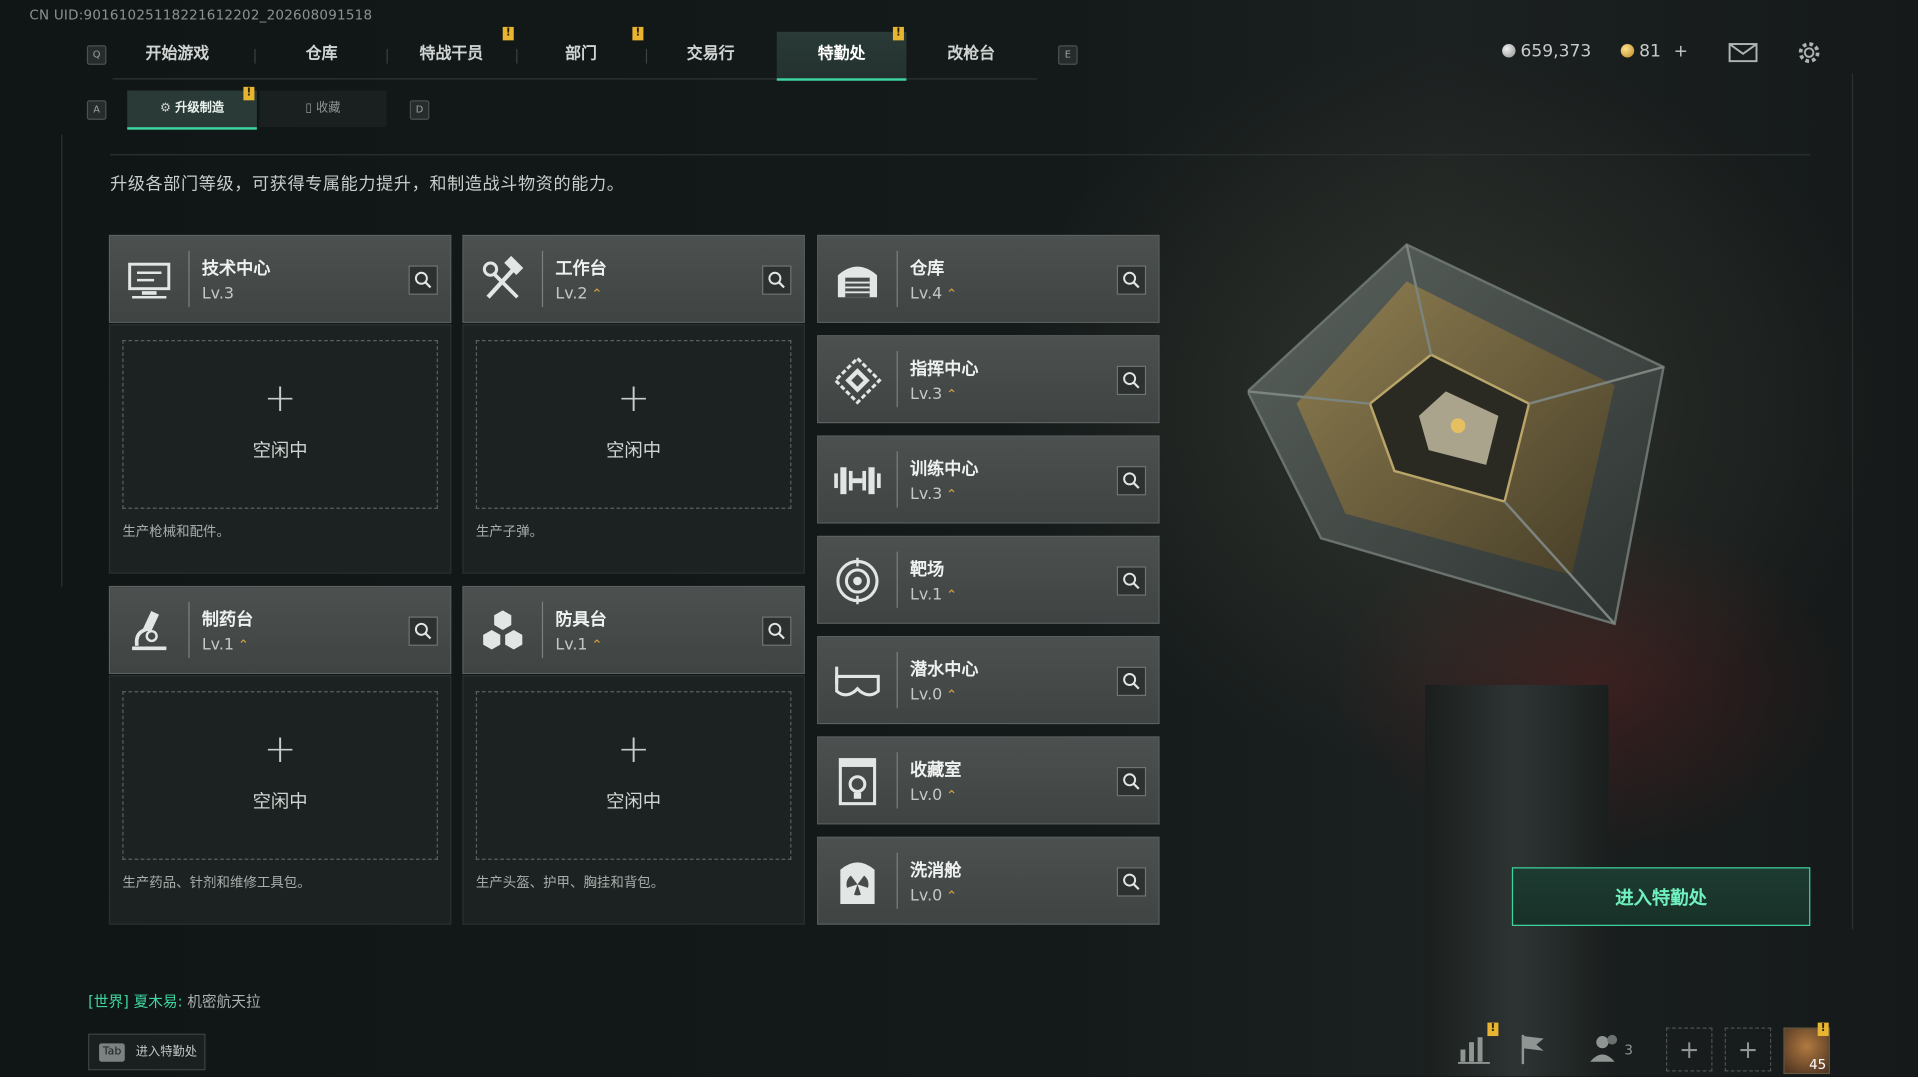 This screenshot has height=1077, width=1918. What do you see at coordinates (634, 397) in the screenshot?
I see `add-production-icon: +` at bounding box center [634, 397].